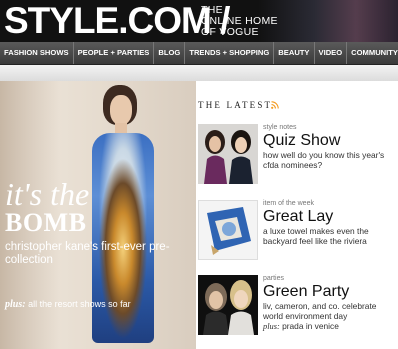 The image size is (398, 349). I want to click on item-title: Quiz Show, so click(301, 141).